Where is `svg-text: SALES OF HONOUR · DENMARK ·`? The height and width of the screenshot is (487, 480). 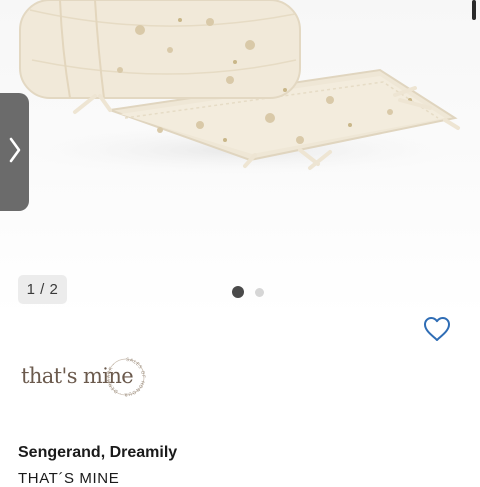
svg-text: SALES OF HONOUR · DENMARK · is located at coordinates (126, 377).